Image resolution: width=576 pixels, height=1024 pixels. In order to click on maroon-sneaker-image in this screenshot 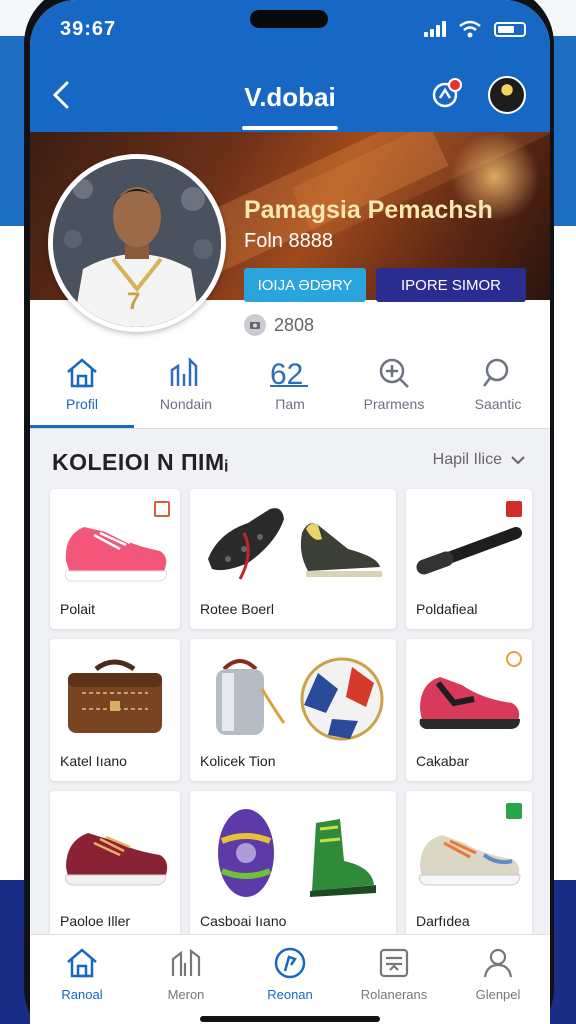, I will do `click(116, 859)`.